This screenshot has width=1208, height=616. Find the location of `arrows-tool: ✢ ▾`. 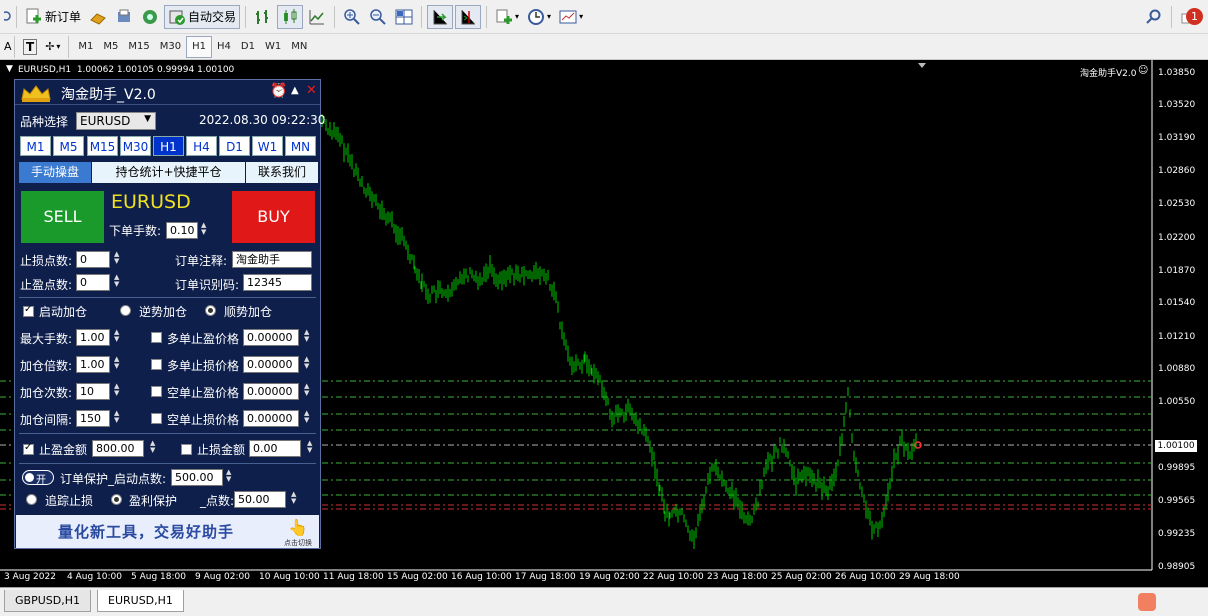

arrows-tool: ✢ ▾ is located at coordinates (52, 47).